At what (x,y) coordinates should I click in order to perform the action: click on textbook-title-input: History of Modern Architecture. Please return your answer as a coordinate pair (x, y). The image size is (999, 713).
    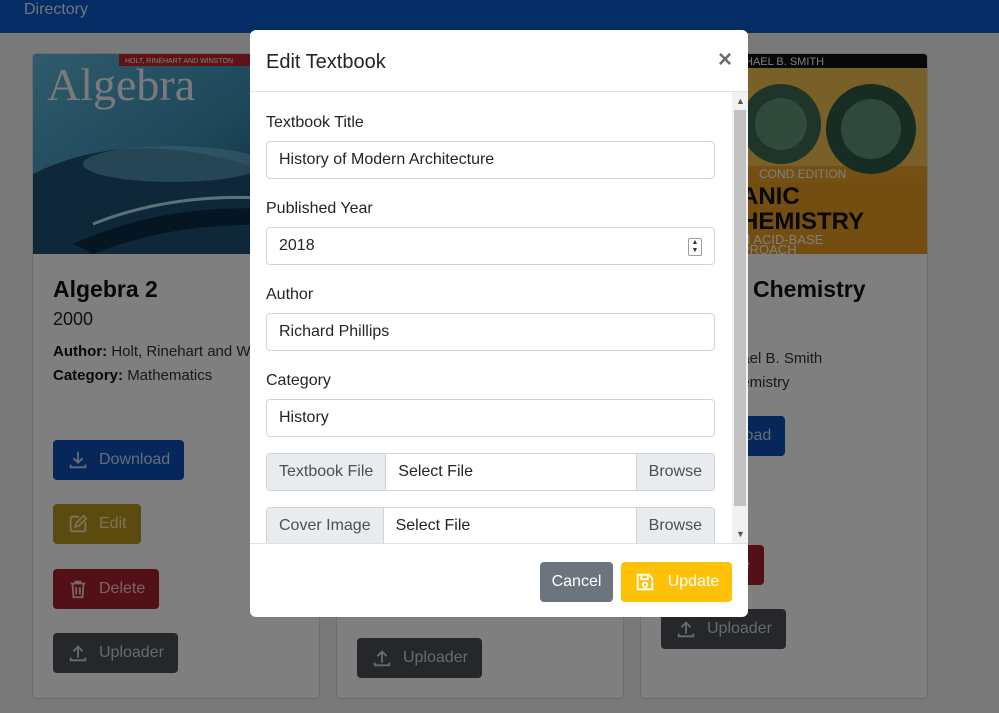
    Looking at the image, I should click on (490, 160).